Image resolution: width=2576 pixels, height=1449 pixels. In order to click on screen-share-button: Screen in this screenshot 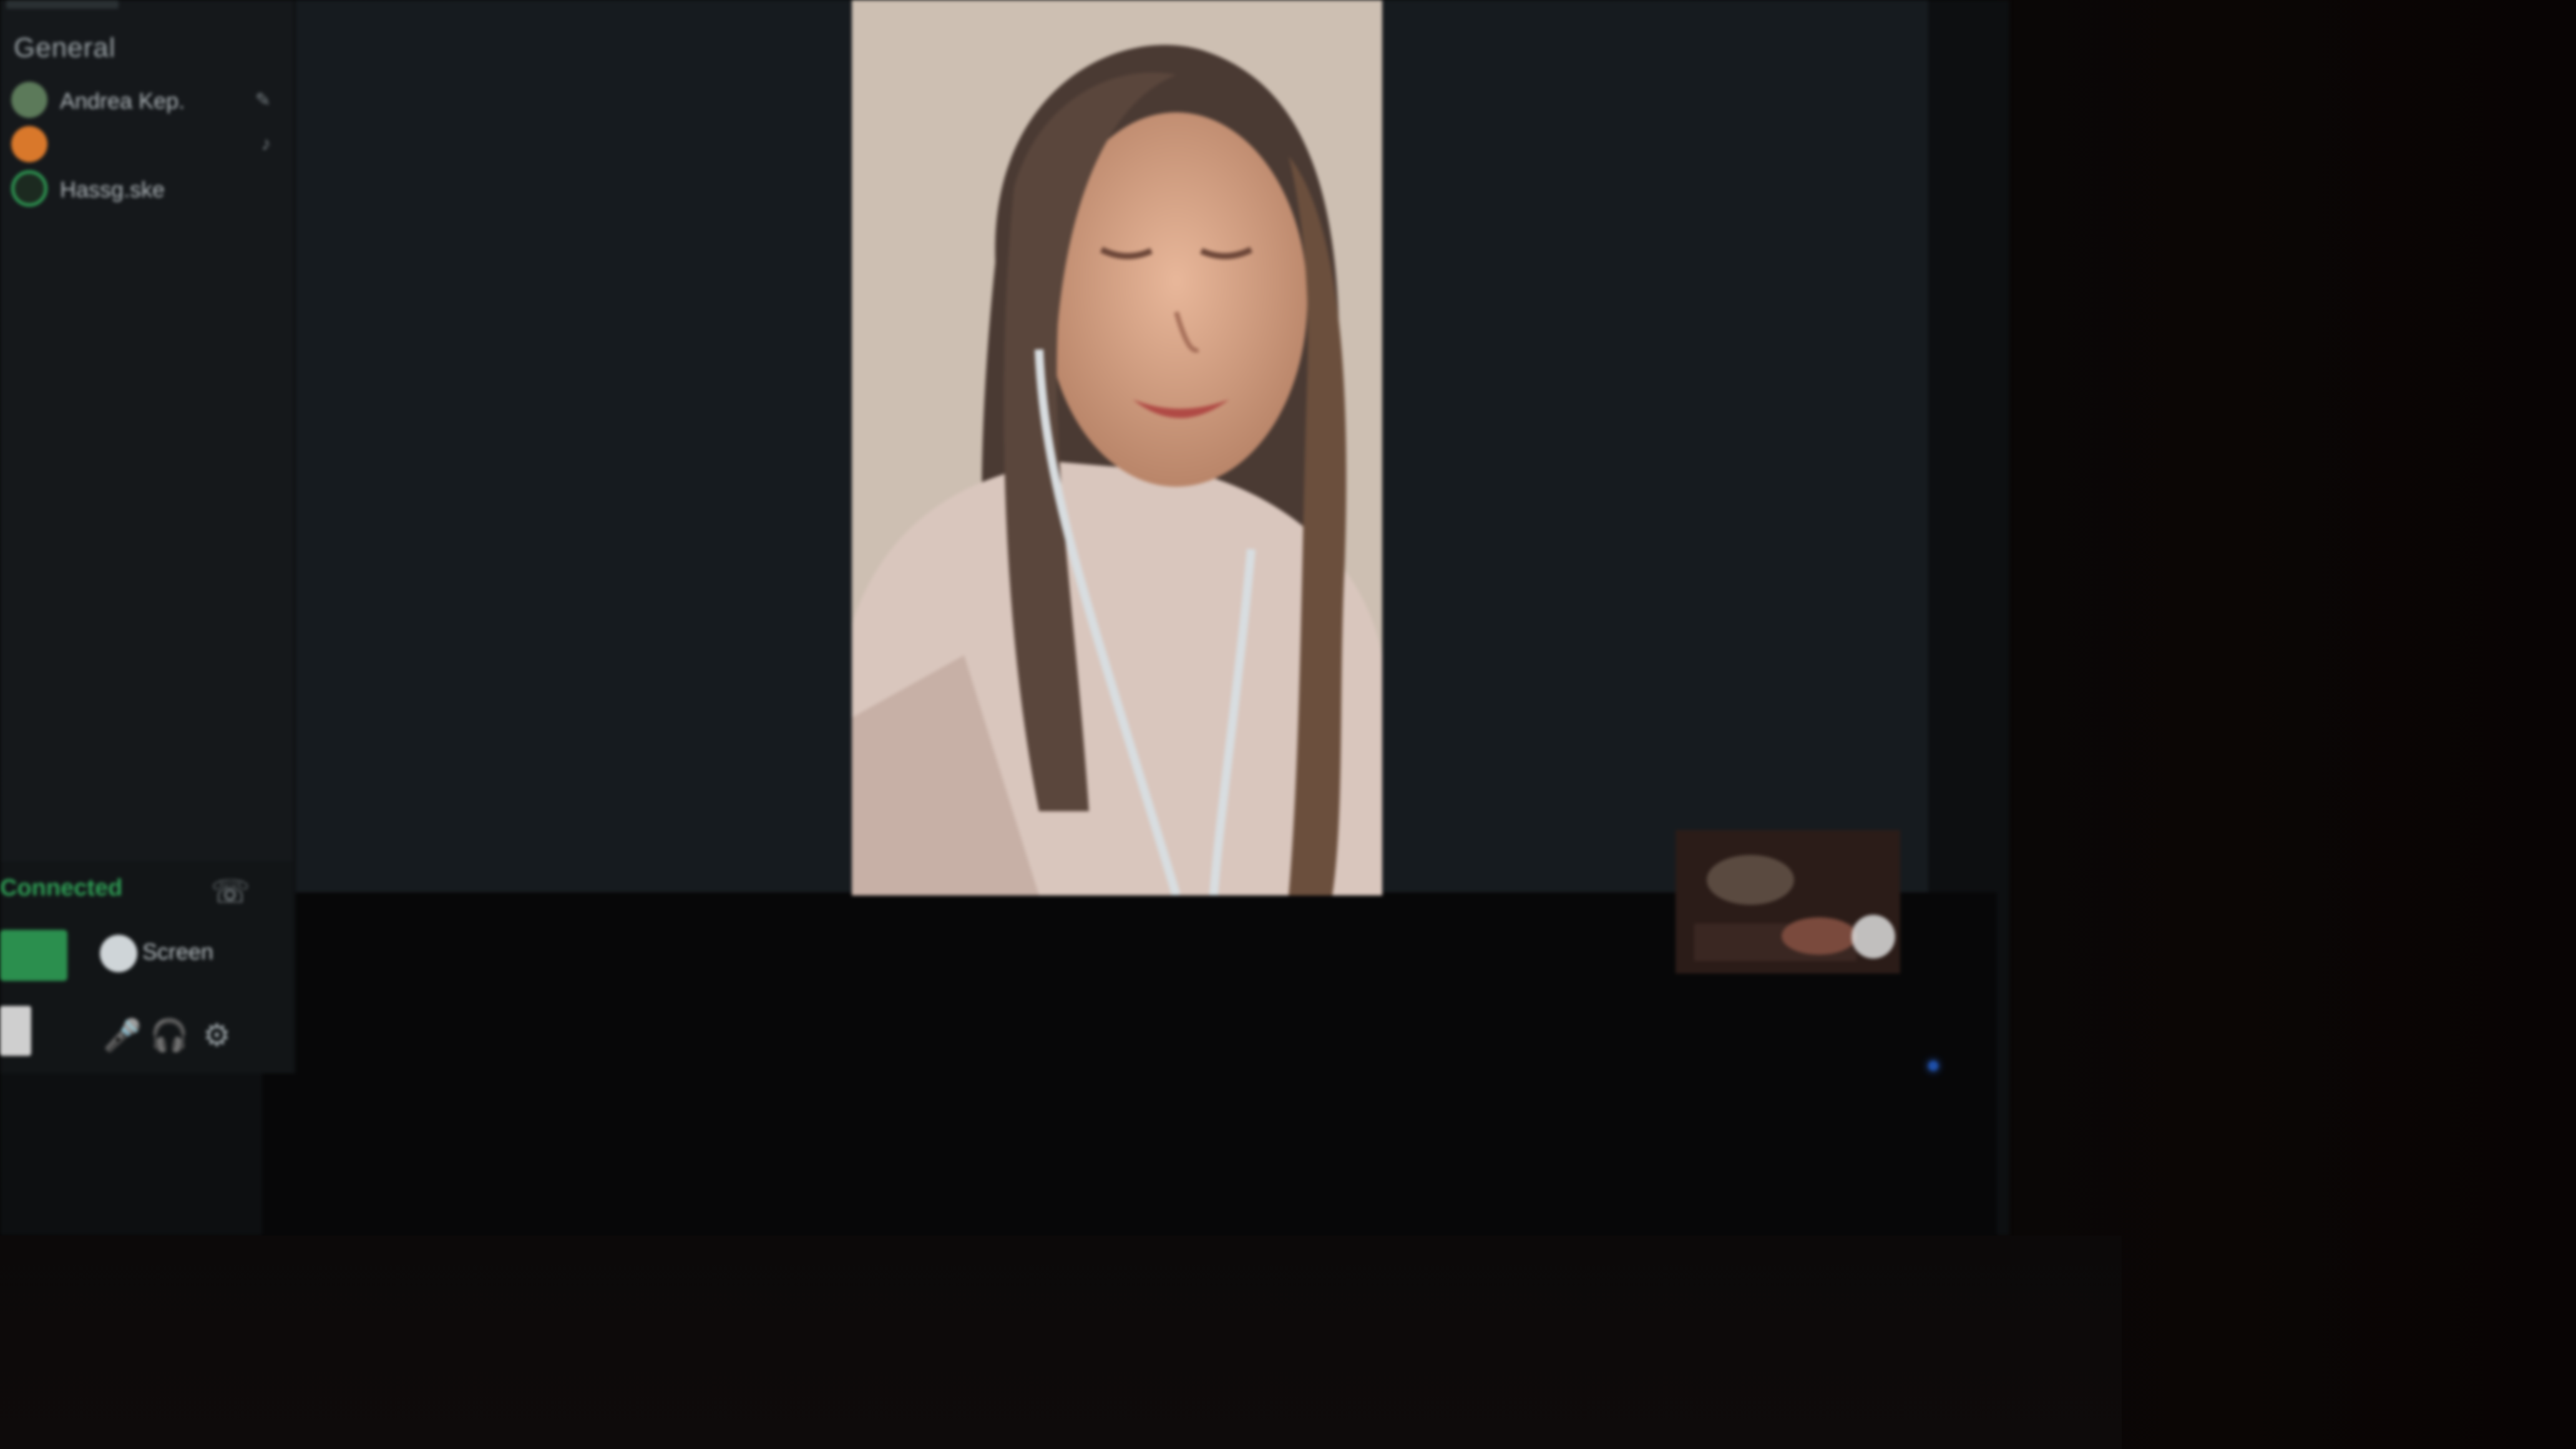, I will do `click(156, 956)`.